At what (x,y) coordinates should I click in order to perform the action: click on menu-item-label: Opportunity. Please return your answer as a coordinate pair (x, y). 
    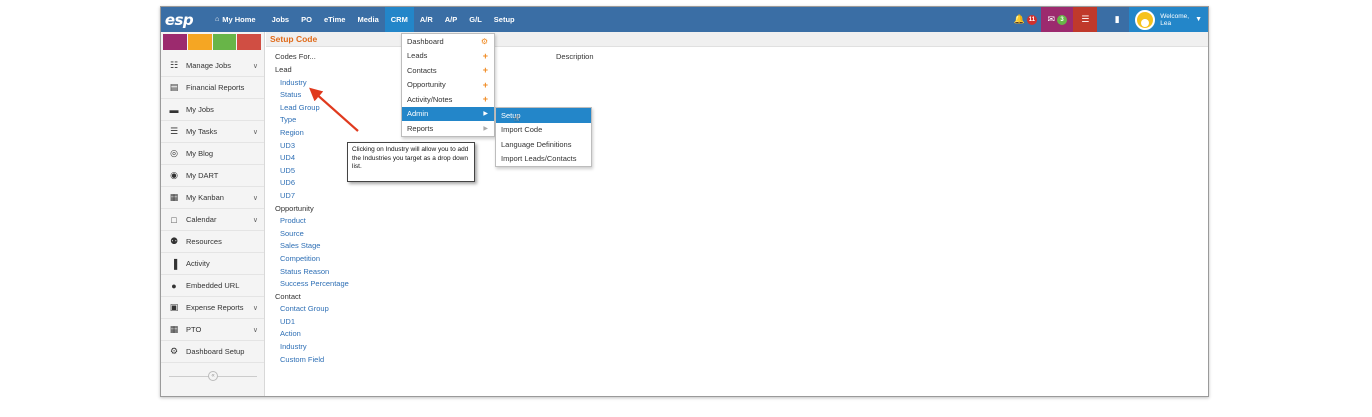
    Looking at the image, I should click on (426, 85).